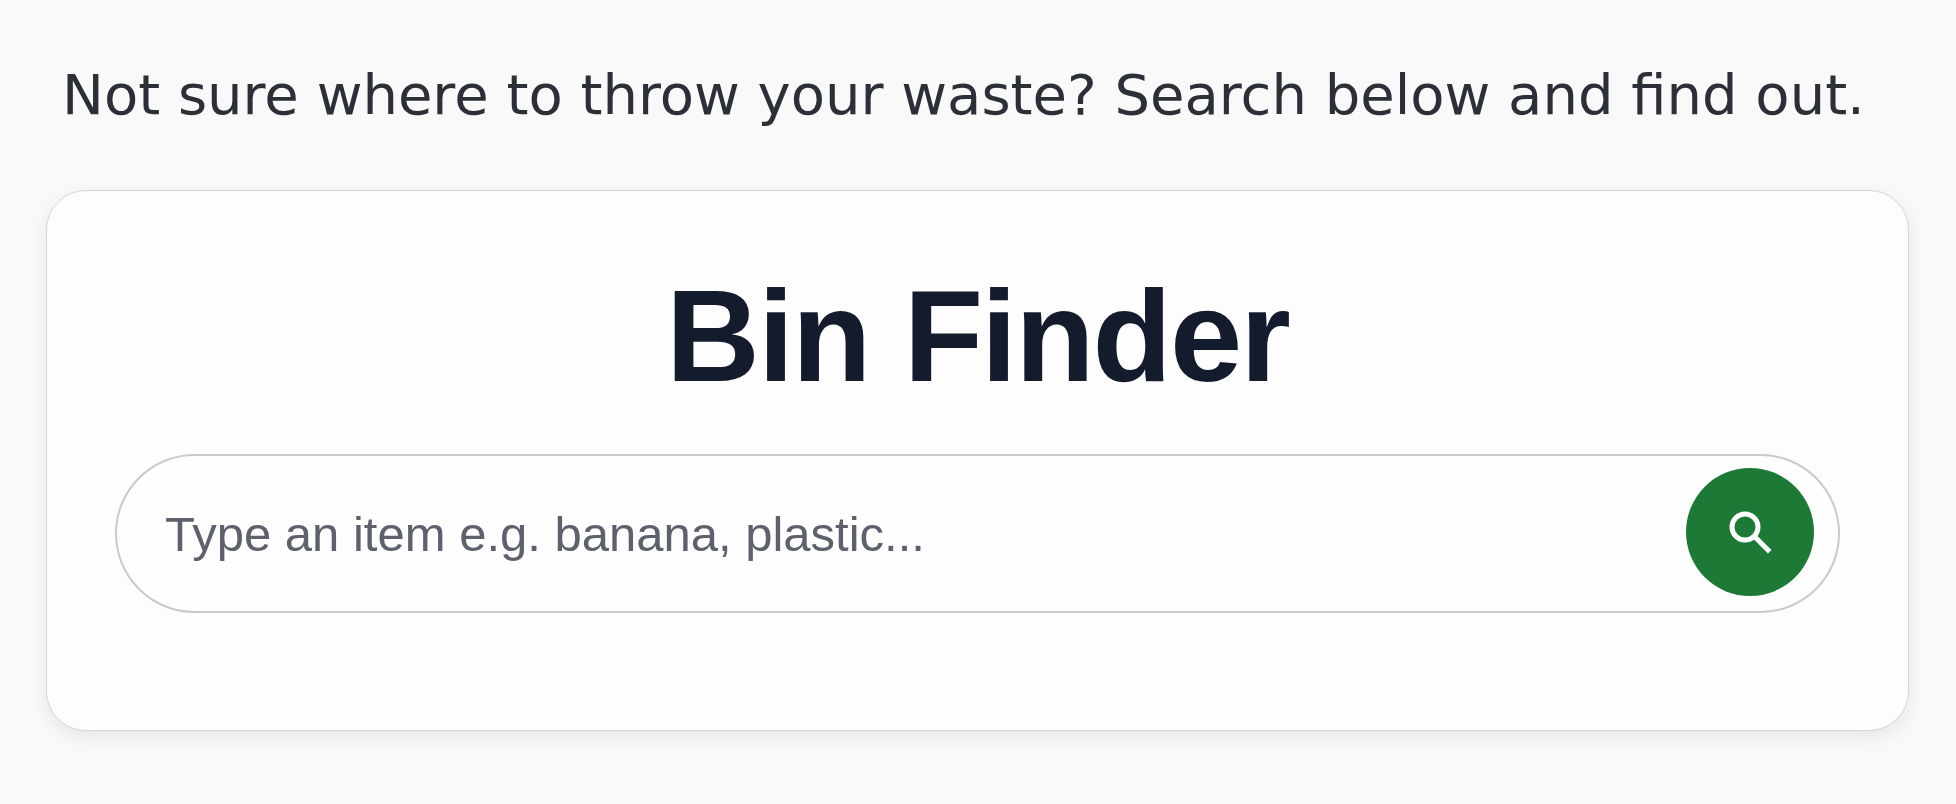  Describe the element at coordinates (1750, 532) in the screenshot. I see `search-icon` at that location.